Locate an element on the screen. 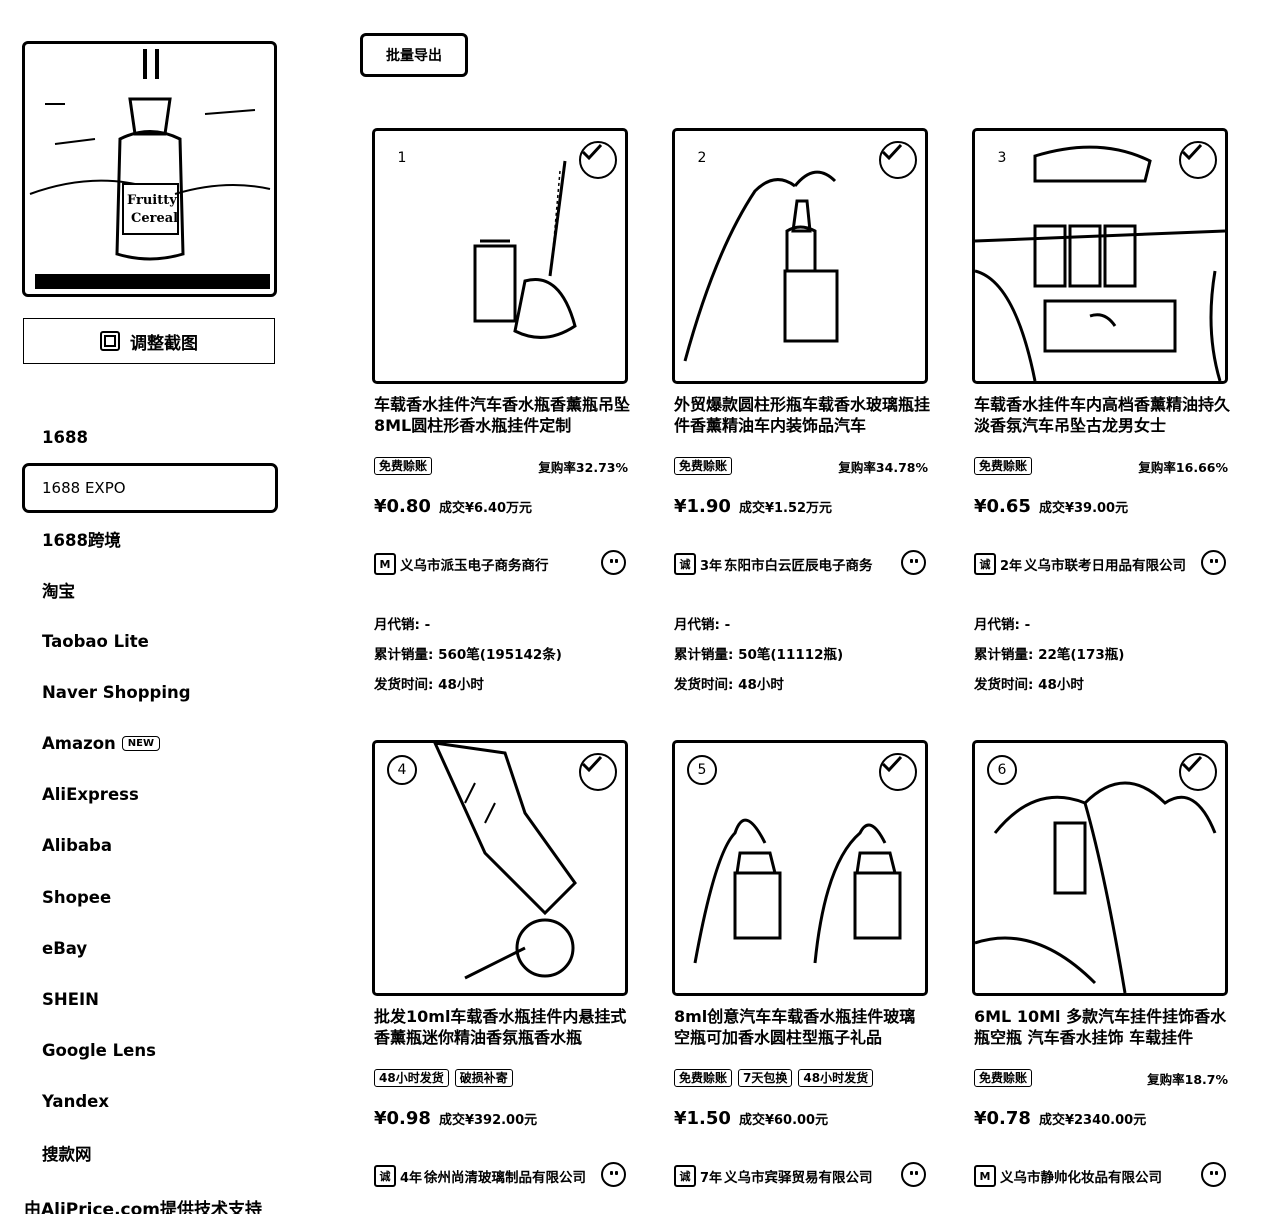 This screenshot has width=1262, height=1214. store-name: 义乌市静帅化妆品有限公司 is located at coordinates (1081, 1176).